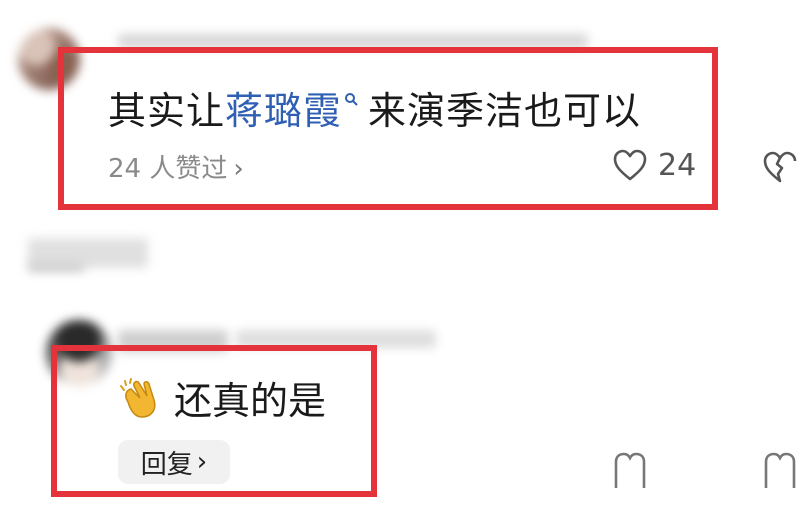  I want to click on reply-comment: 还真的是, so click(222, 397).